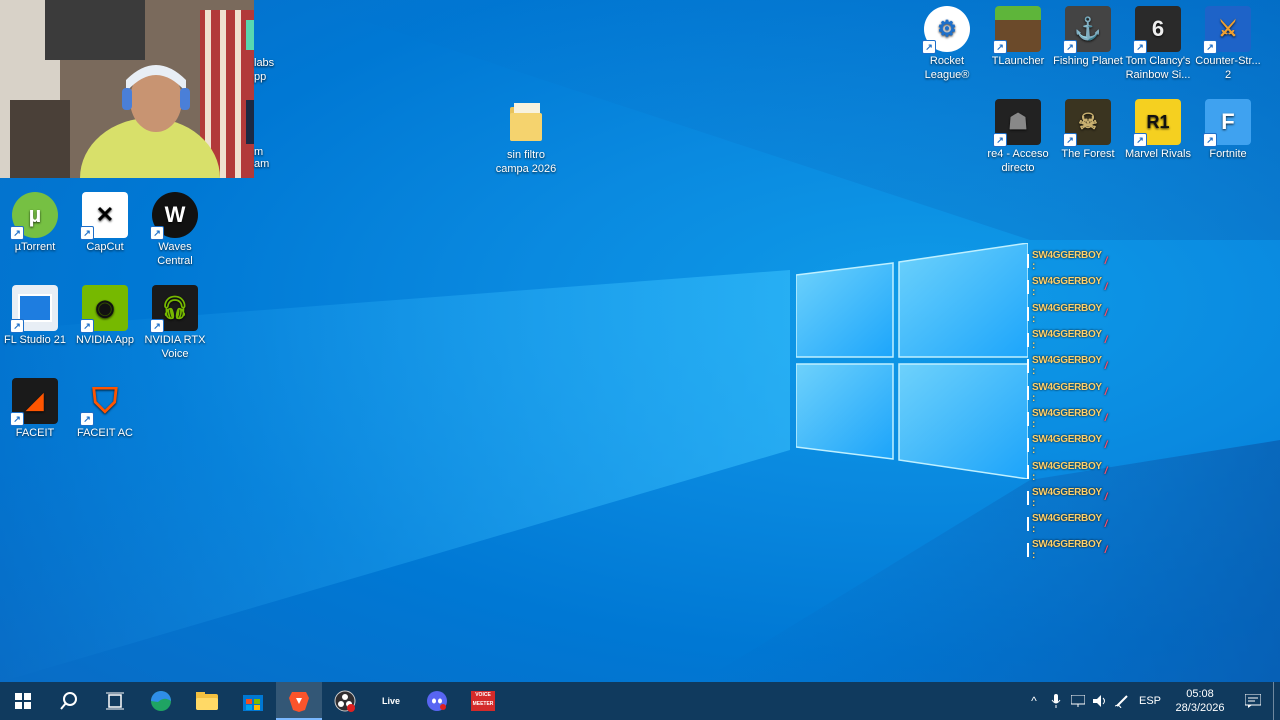 This screenshot has width=1280, height=720. What do you see at coordinates (104, 402) in the screenshot?
I see `faceit-ac-shield-icon: ⛉ ↗` at bounding box center [104, 402].